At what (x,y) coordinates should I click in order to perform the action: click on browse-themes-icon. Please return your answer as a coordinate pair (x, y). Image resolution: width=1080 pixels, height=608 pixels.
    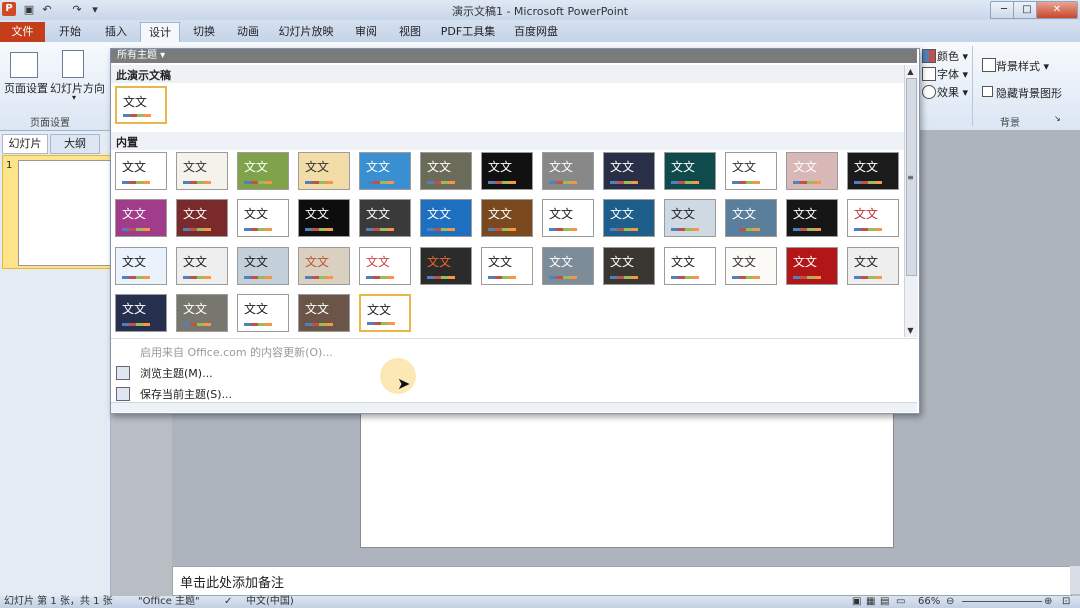
    Looking at the image, I should click on (123, 373).